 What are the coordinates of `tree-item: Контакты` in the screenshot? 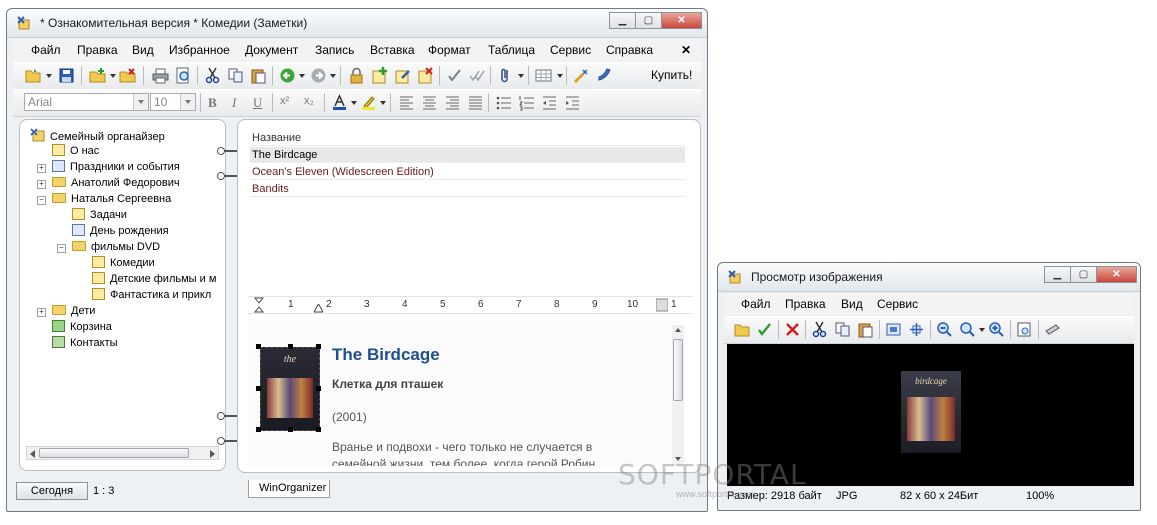 It's located at (85, 343).